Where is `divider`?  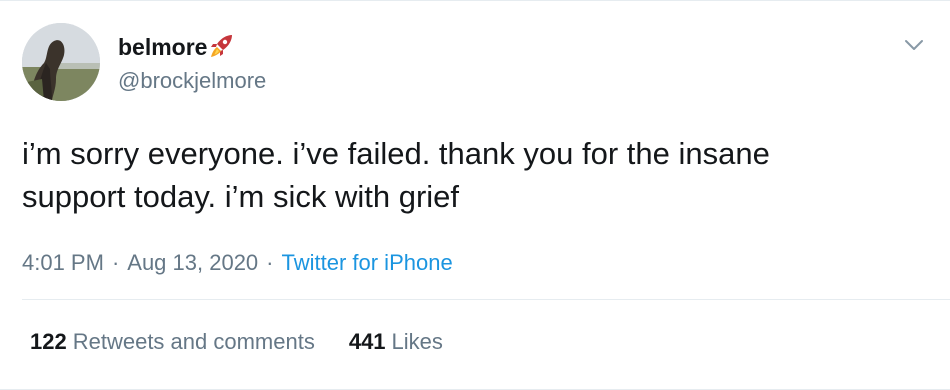 divider is located at coordinates (486, 299).